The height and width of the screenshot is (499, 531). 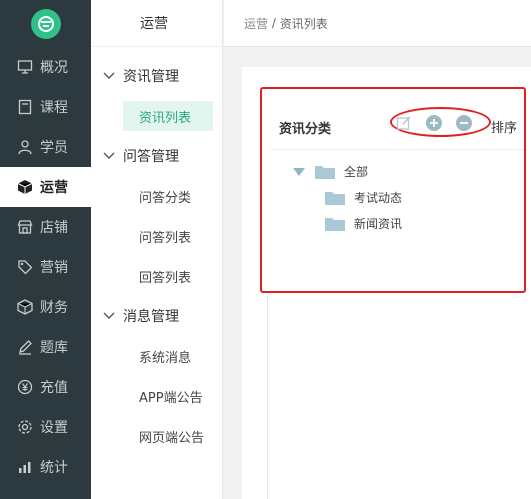 I want to click on nav-item-label: 设置, so click(x=54, y=428).